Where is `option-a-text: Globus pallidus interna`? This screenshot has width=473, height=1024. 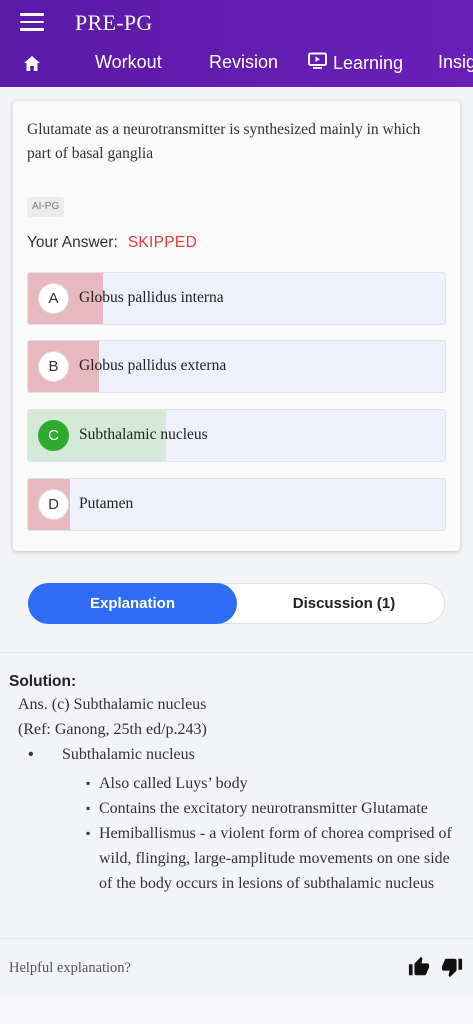
option-a-text: Globus pallidus interna is located at coordinates (151, 297).